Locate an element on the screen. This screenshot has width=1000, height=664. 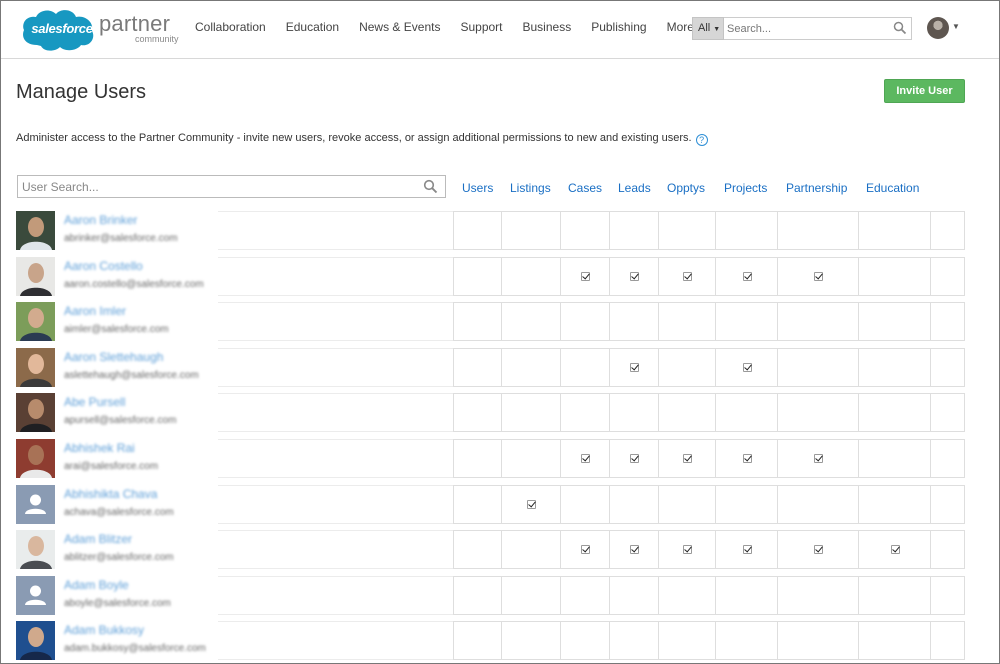
column-header-education: Education is located at coordinates (892, 188).